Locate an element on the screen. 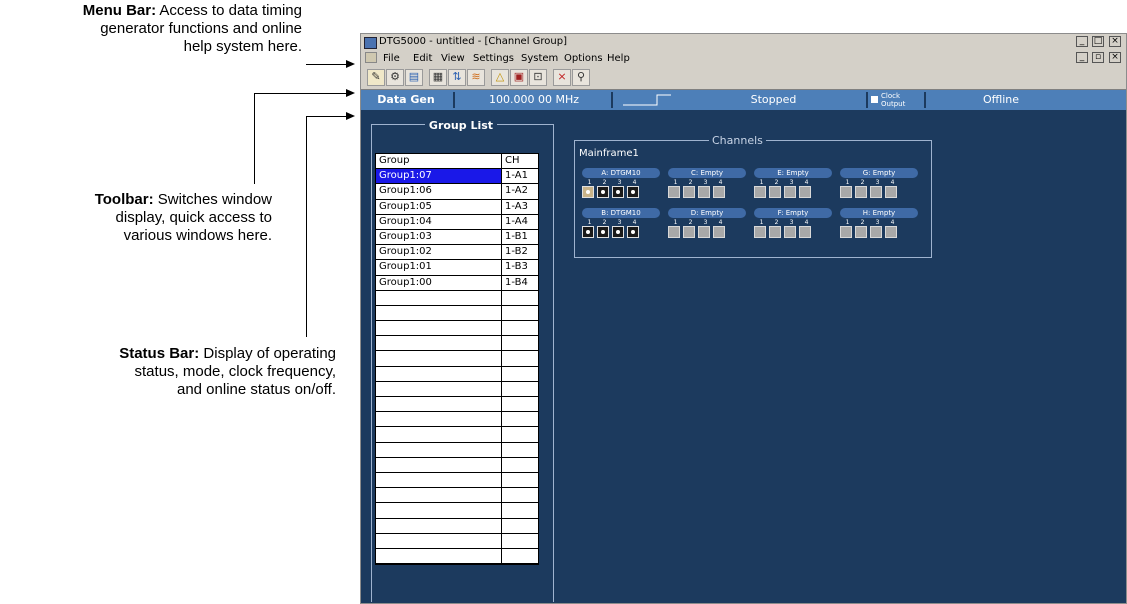 The height and width of the screenshot is (604, 1127). header-ch: CH is located at coordinates (519, 161).